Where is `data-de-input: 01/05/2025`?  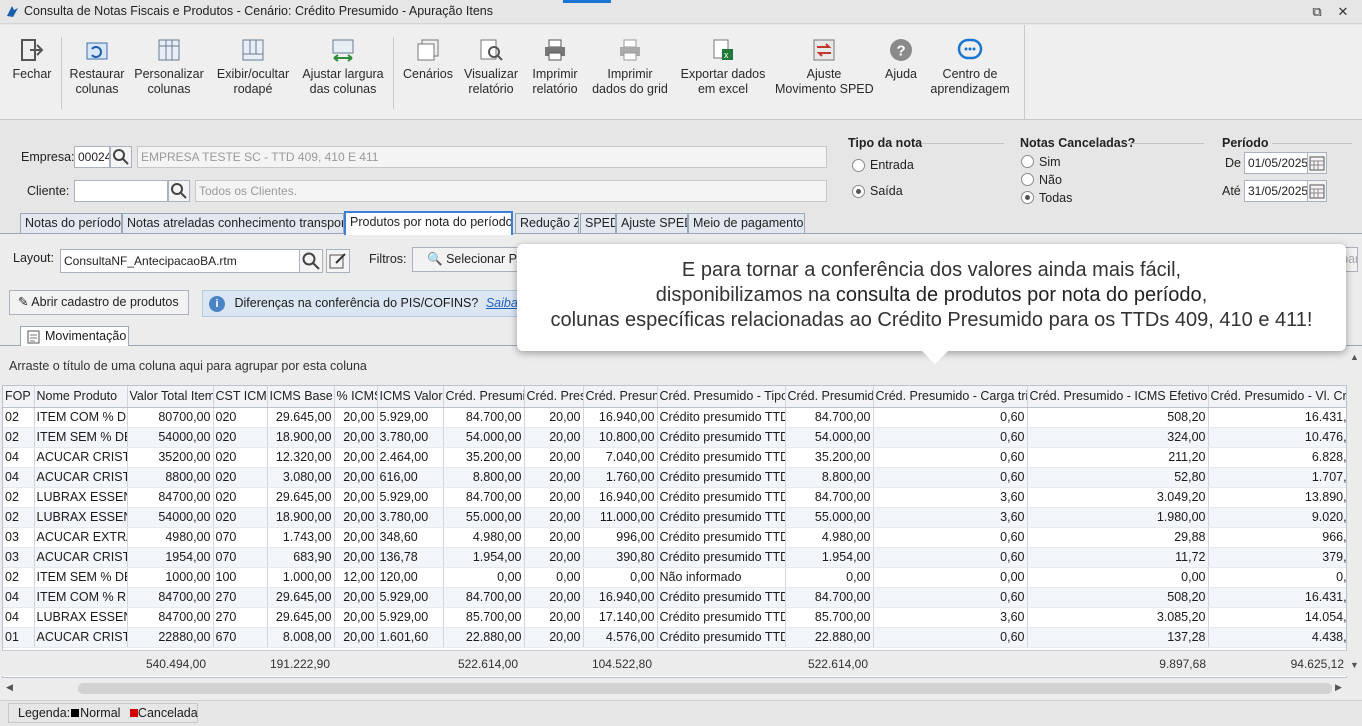 data-de-input: 01/05/2025 is located at coordinates (1276, 163).